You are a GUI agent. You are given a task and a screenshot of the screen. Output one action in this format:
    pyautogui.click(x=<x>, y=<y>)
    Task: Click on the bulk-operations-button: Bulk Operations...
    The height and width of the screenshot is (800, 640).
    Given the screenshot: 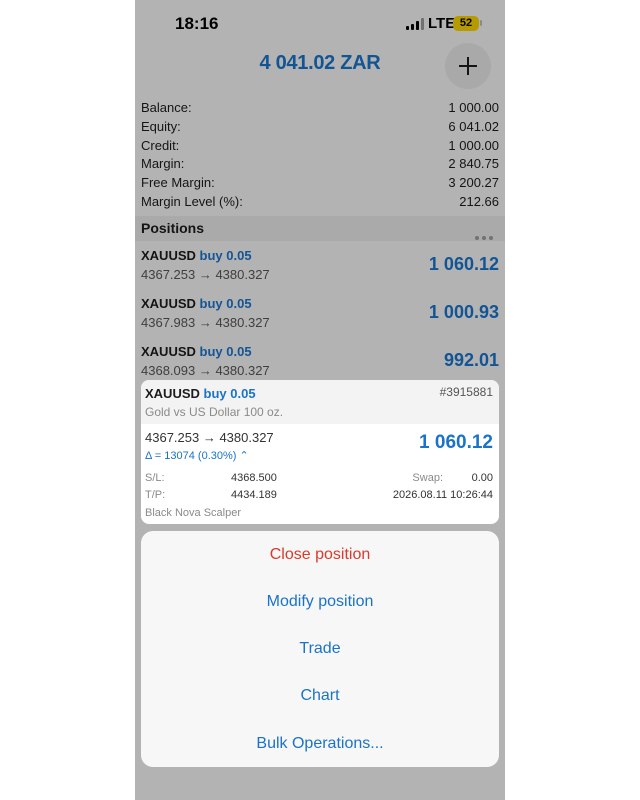 What is the action you would take?
    pyautogui.click(x=320, y=743)
    